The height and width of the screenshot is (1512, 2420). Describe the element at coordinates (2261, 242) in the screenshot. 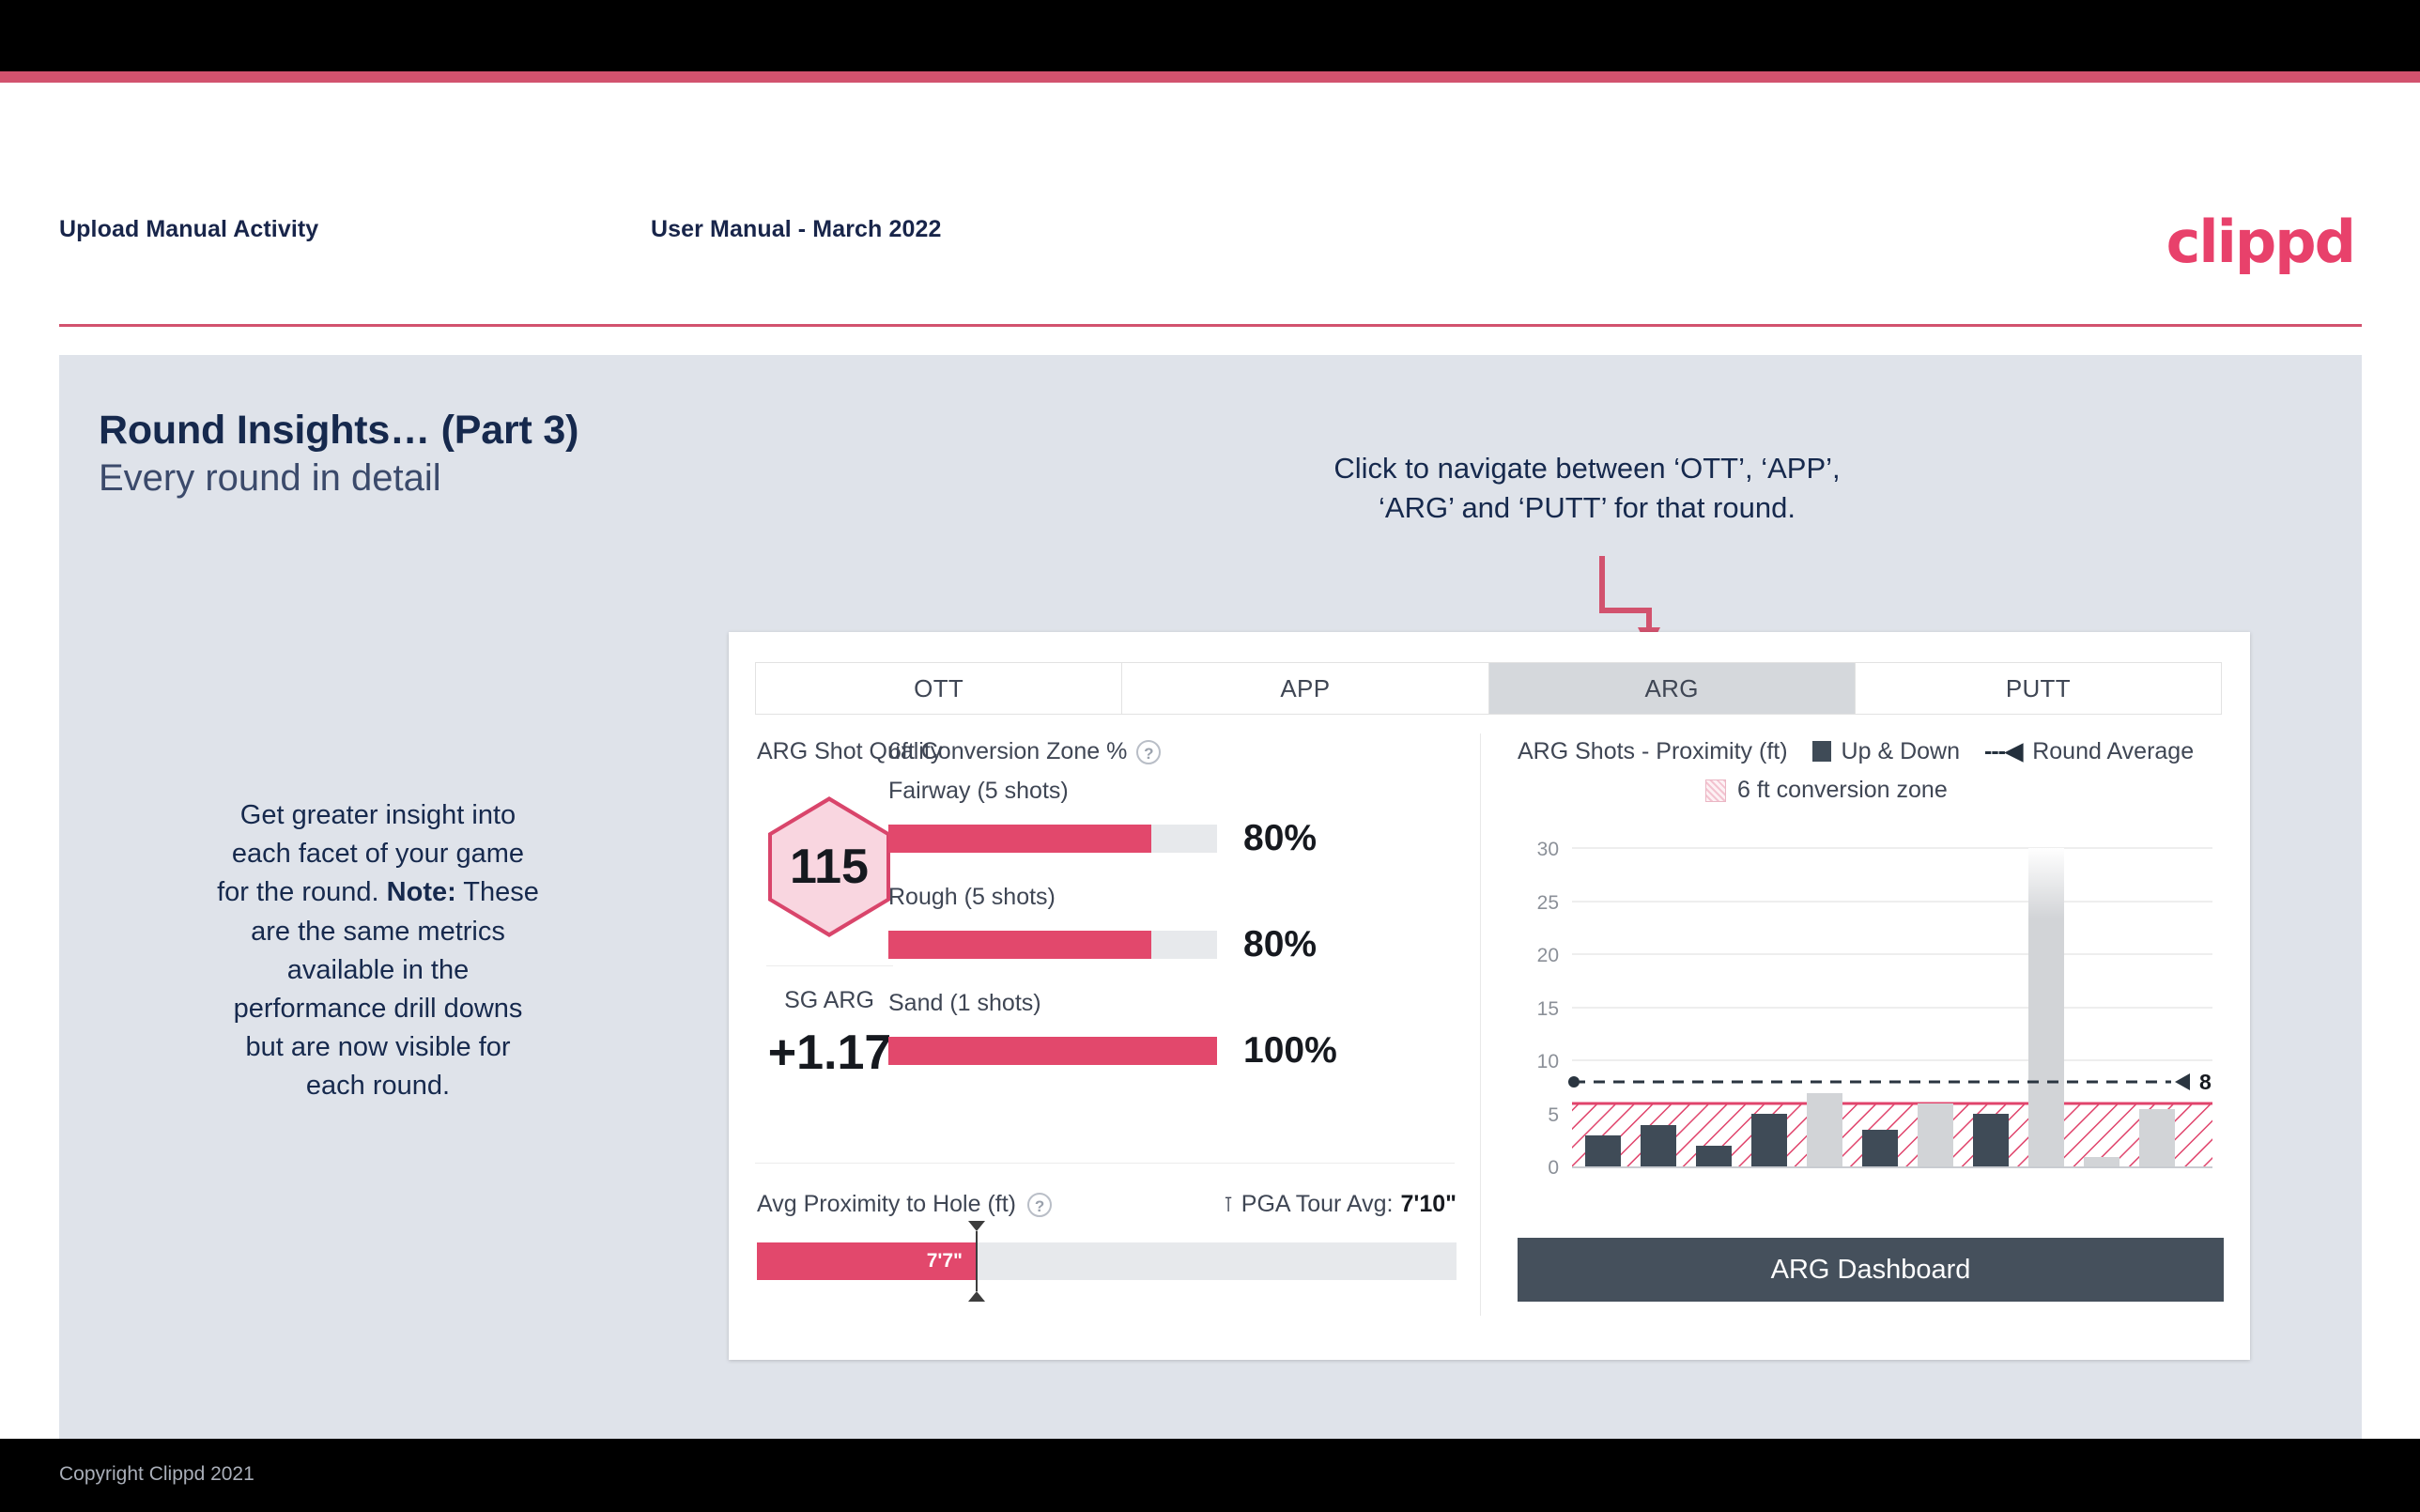

I see `clippd-logo: clippd` at that location.